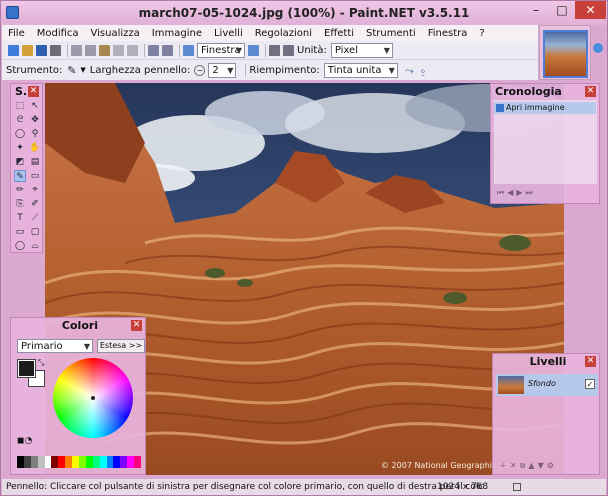 This screenshot has width=608, height=496. What do you see at coordinates (27, 50) in the screenshot?
I see `open-icon` at bounding box center [27, 50].